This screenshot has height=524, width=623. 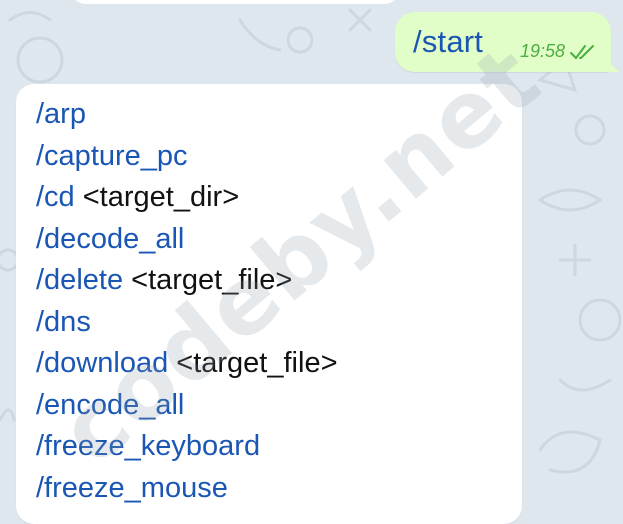 I want to click on command-item: /freeze_keyboard, so click(x=187, y=447).